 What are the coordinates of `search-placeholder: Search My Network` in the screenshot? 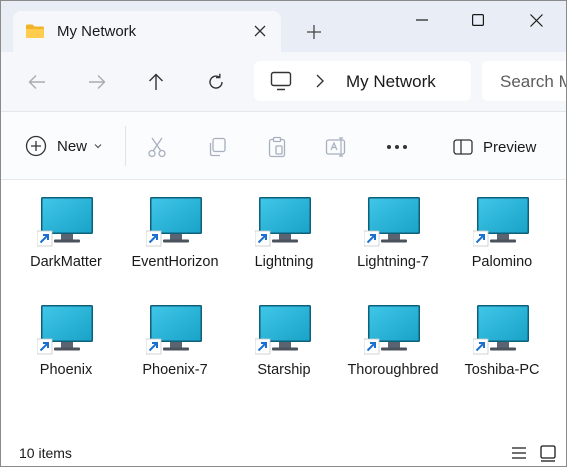 It's located at (533, 82).